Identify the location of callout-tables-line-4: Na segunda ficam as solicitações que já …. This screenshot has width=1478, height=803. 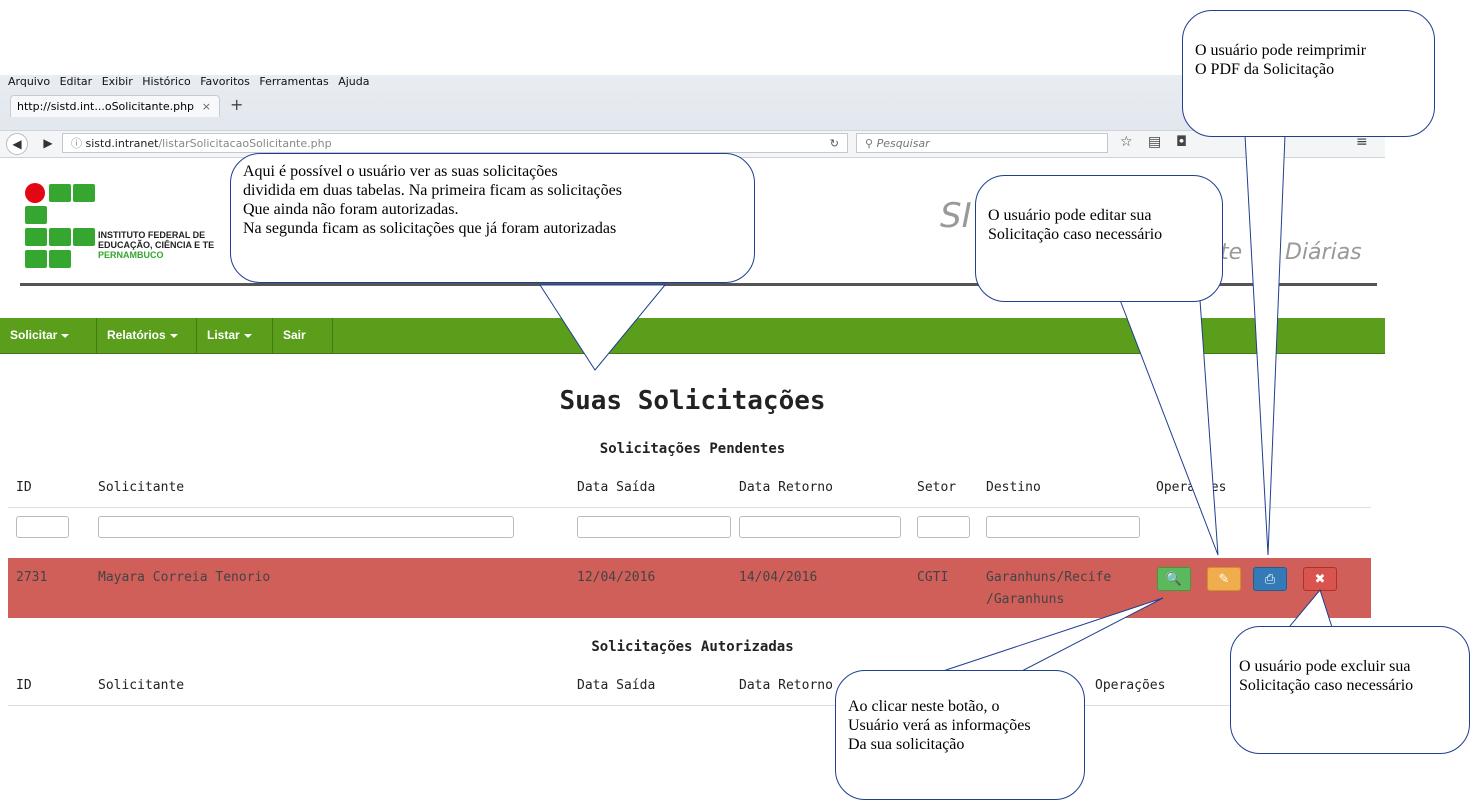
(430, 228).